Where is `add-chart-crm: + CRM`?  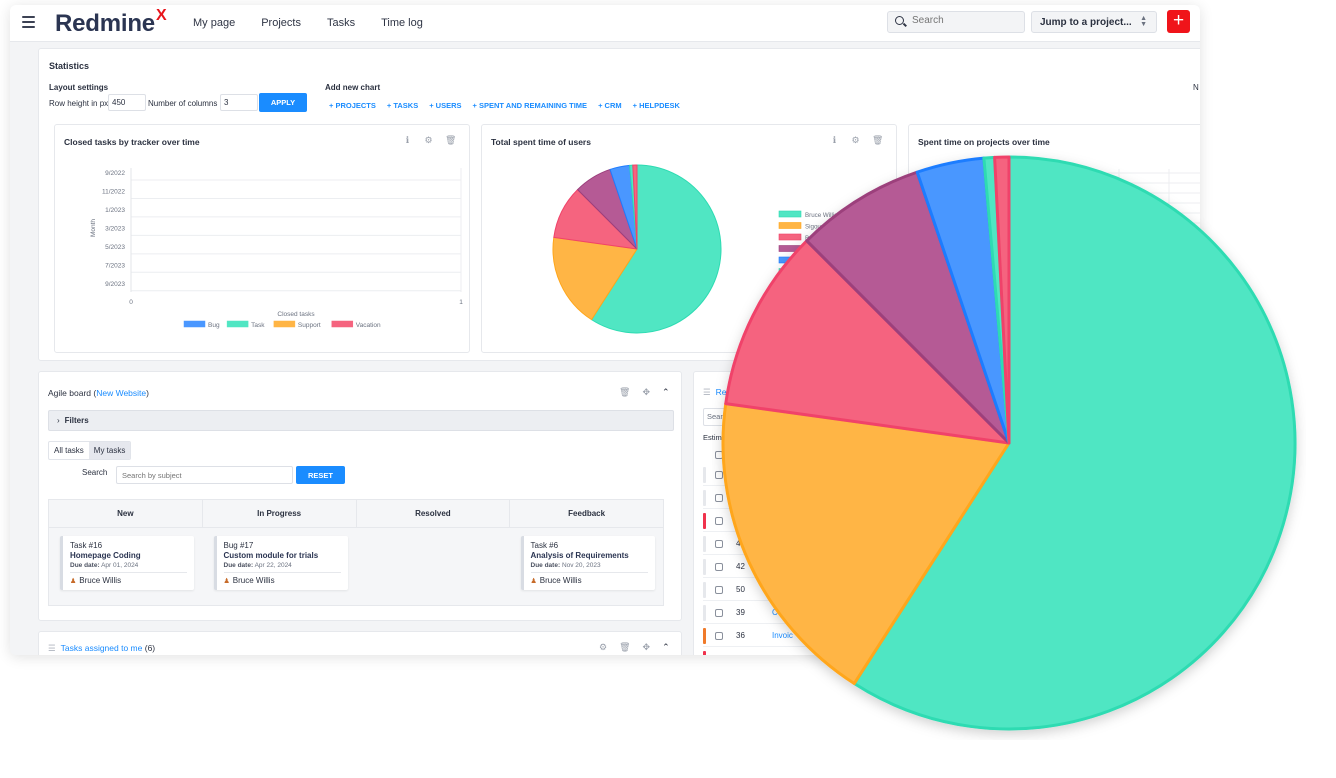
add-chart-crm: + CRM is located at coordinates (610, 105).